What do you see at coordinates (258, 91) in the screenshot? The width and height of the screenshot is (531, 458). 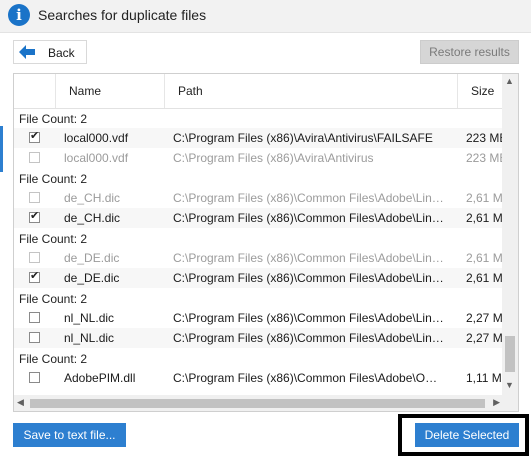 I see `table-header: Name Path Size` at bounding box center [258, 91].